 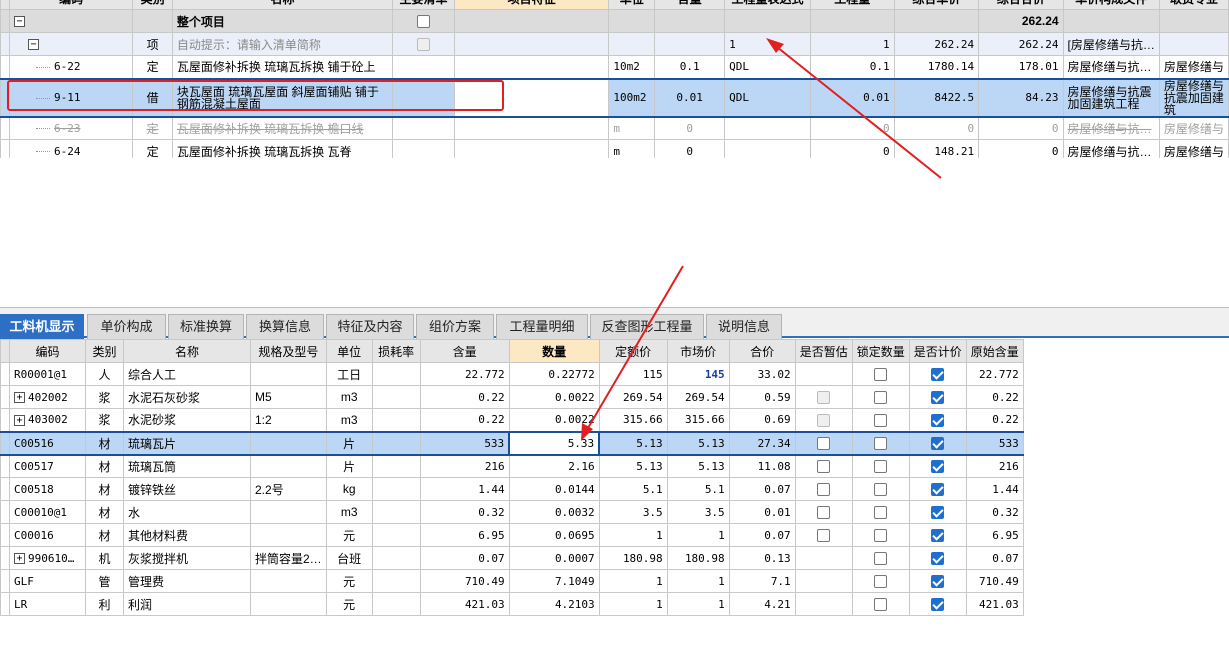 I want to click on resource-name: 利润, so click(x=187, y=604).